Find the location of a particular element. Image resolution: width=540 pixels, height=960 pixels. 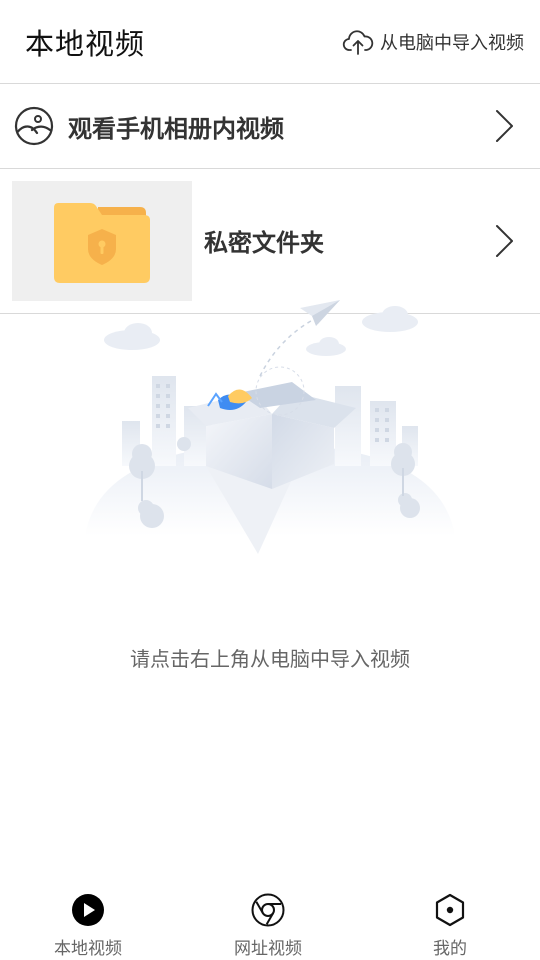

folder-thumbnail is located at coordinates (102, 241).